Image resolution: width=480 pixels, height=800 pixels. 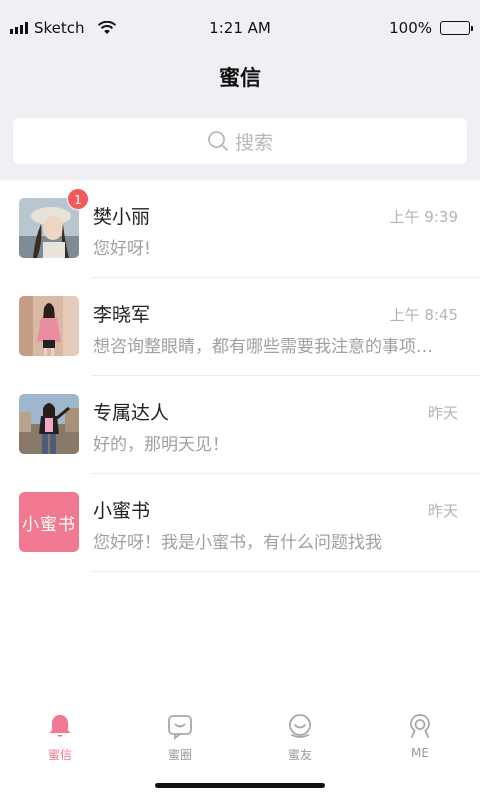 What do you see at coordinates (122, 511) in the screenshot?
I see `chat-name: 小蜜书` at bounding box center [122, 511].